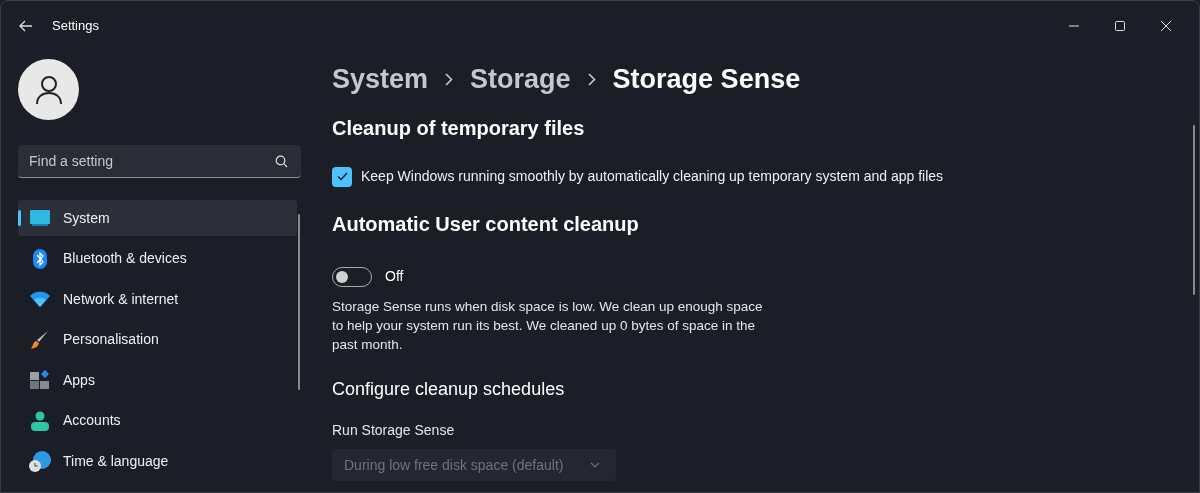 The image size is (1200, 493). What do you see at coordinates (40, 299) in the screenshot?
I see `wifi-icon` at bounding box center [40, 299].